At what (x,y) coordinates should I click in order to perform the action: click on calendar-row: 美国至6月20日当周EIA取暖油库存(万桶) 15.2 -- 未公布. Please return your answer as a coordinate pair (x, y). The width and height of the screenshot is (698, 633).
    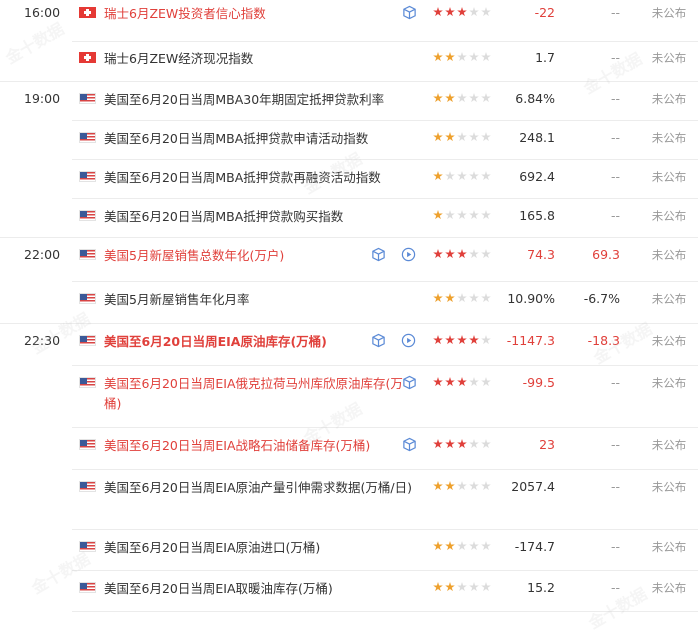
    Looking at the image, I should click on (349, 591).